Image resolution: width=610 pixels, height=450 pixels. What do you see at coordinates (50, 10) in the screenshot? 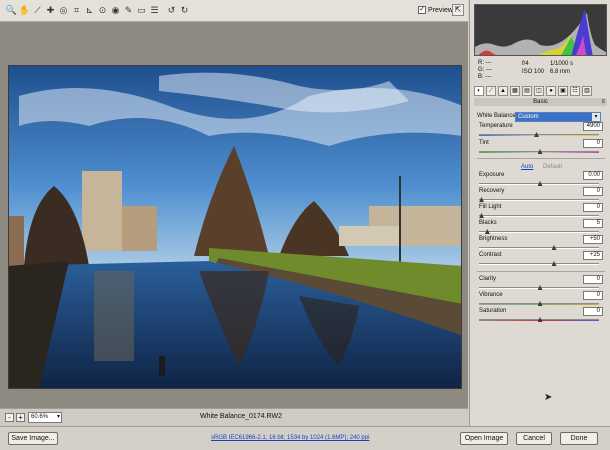
I see `color-sampler-icon: ✚` at bounding box center [50, 10].